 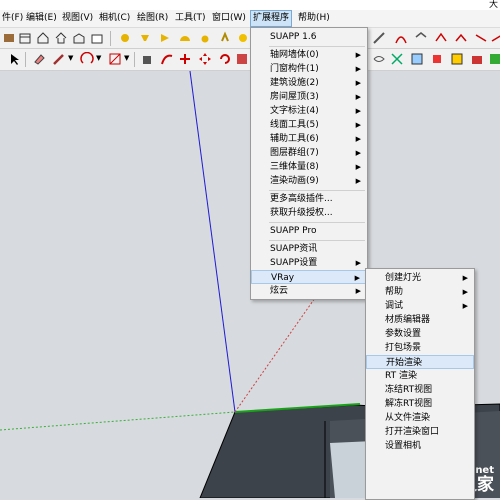 What do you see at coordinates (309, 277) in the screenshot?
I see `ext-vray: VRay ▶` at bounding box center [309, 277].